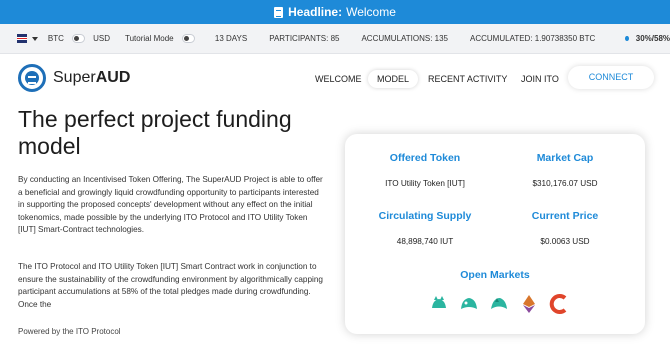 Image resolution: width=670 pixels, height=357 pixels. Describe the element at coordinates (469, 304) in the screenshot. I see `uniswap-icon` at that location.